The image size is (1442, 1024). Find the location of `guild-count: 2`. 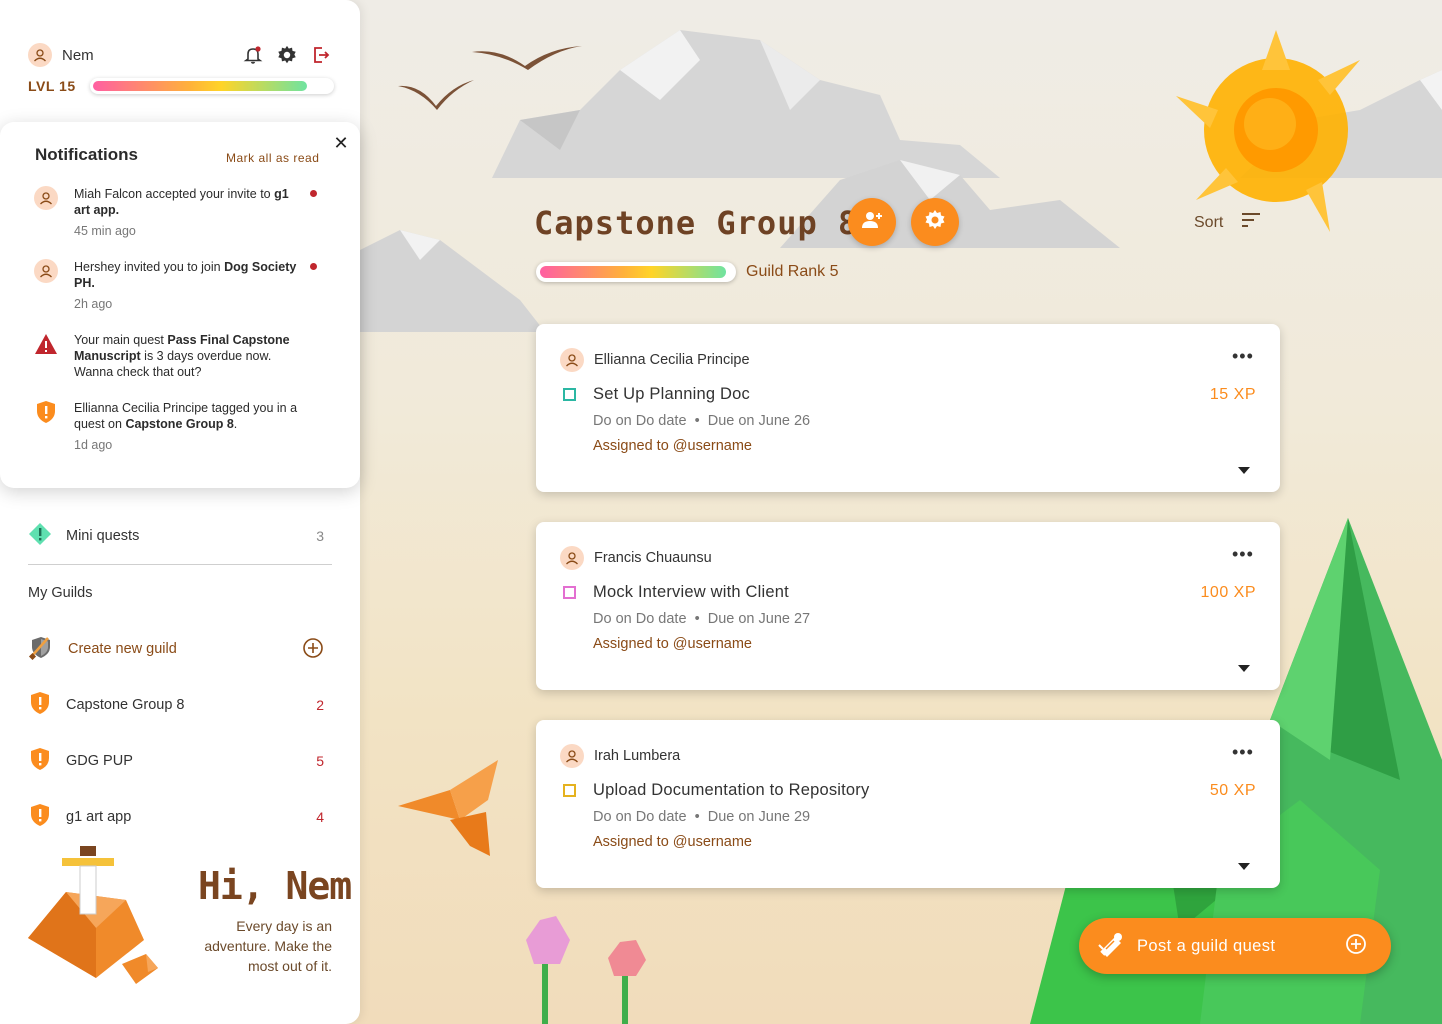

guild-count: 2 is located at coordinates (320, 705).